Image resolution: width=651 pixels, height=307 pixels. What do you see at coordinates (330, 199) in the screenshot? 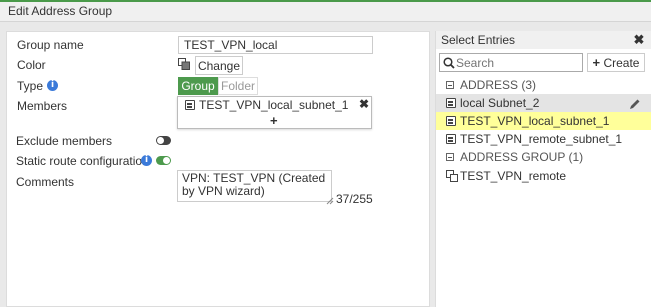
I see `resize-grip-icon` at bounding box center [330, 199].